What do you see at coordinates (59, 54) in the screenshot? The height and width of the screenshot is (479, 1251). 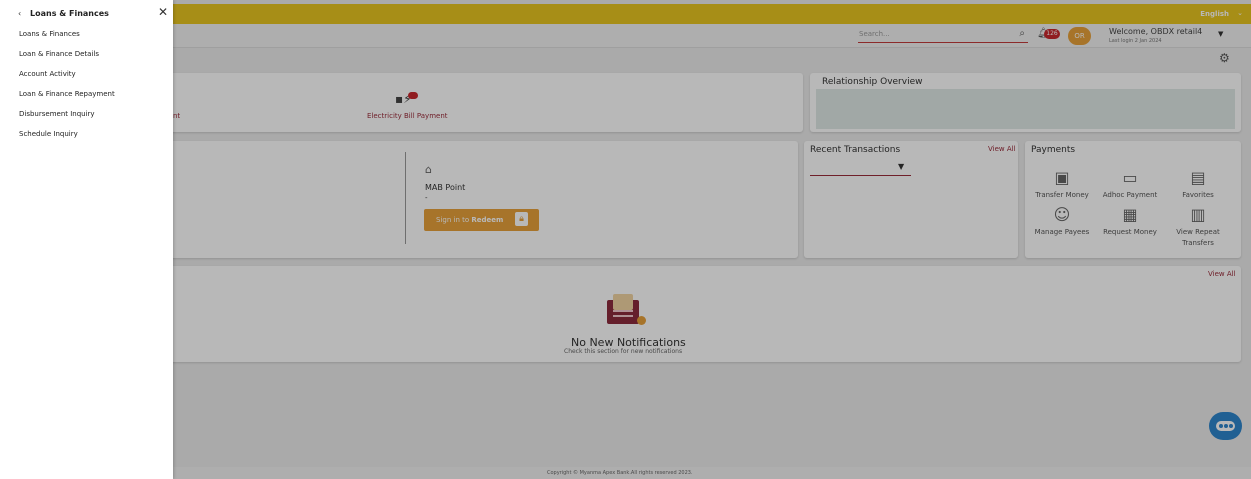 I see `menu-item-loan-finance-details: Loan & Finance Details` at bounding box center [59, 54].